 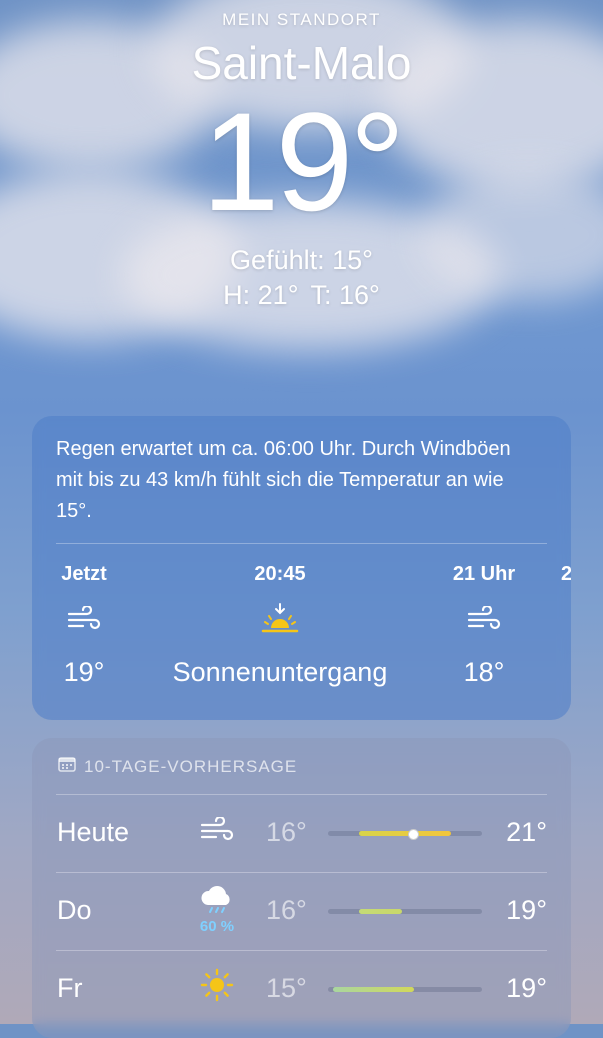 I want to click on current-temperature: 19°, so click(x=303, y=161).